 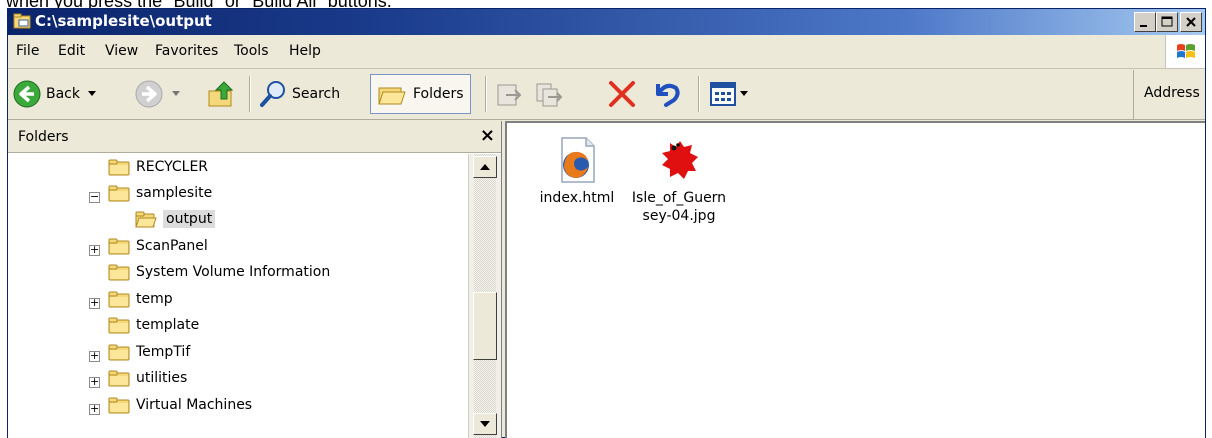 What do you see at coordinates (487, 135) in the screenshot?
I see `folders-pane-close-button: ×` at bounding box center [487, 135].